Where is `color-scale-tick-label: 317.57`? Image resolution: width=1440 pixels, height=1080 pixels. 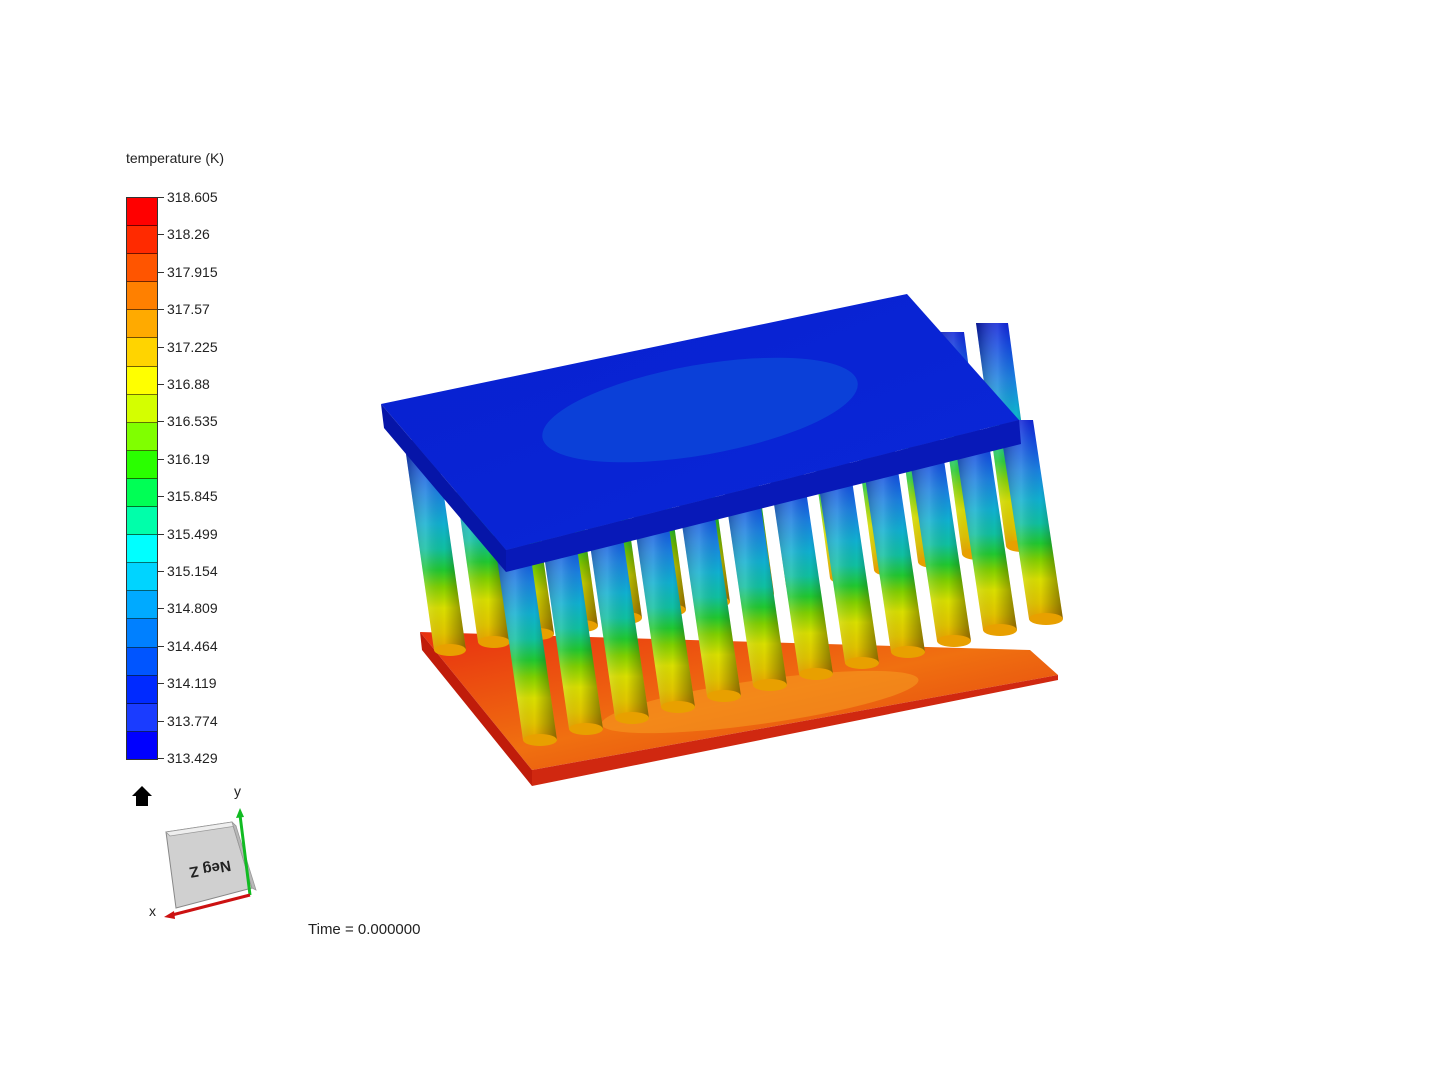 color-scale-tick-label: 317.57 is located at coordinates (188, 309).